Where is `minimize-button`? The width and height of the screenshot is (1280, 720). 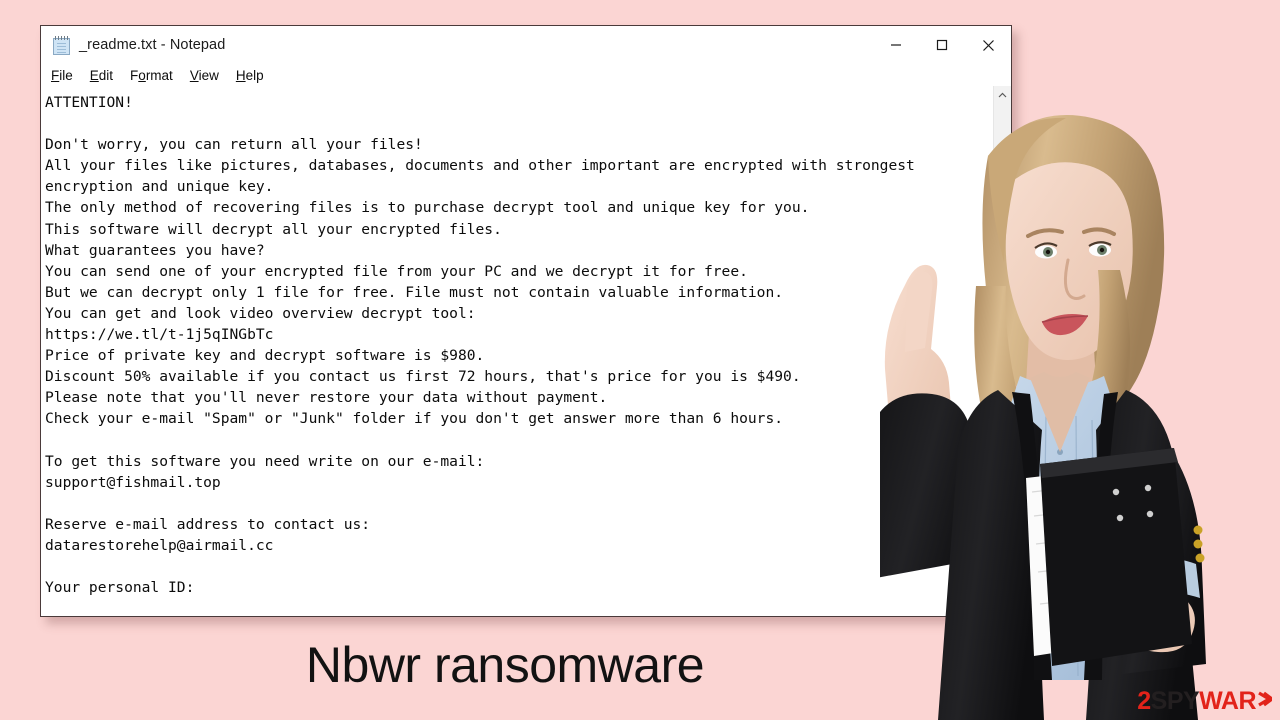 minimize-button is located at coordinates (896, 45).